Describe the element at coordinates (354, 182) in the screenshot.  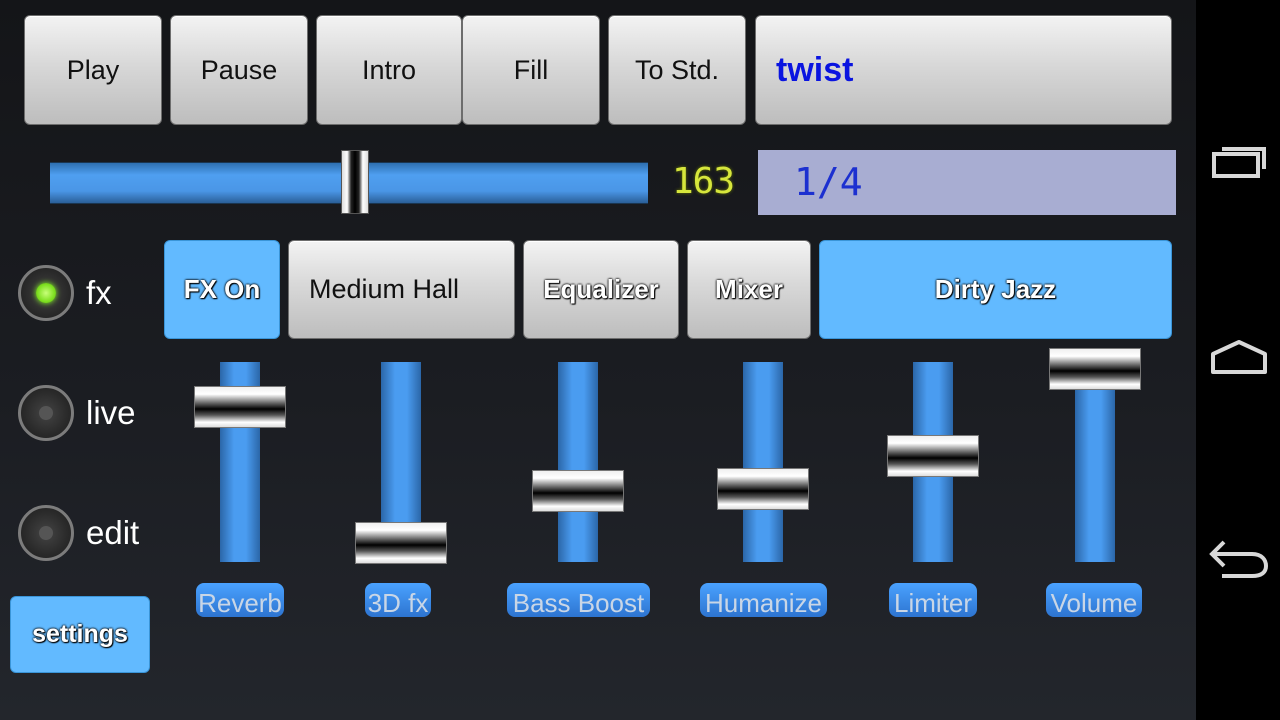
I see `tempo-slider-thumb` at that location.